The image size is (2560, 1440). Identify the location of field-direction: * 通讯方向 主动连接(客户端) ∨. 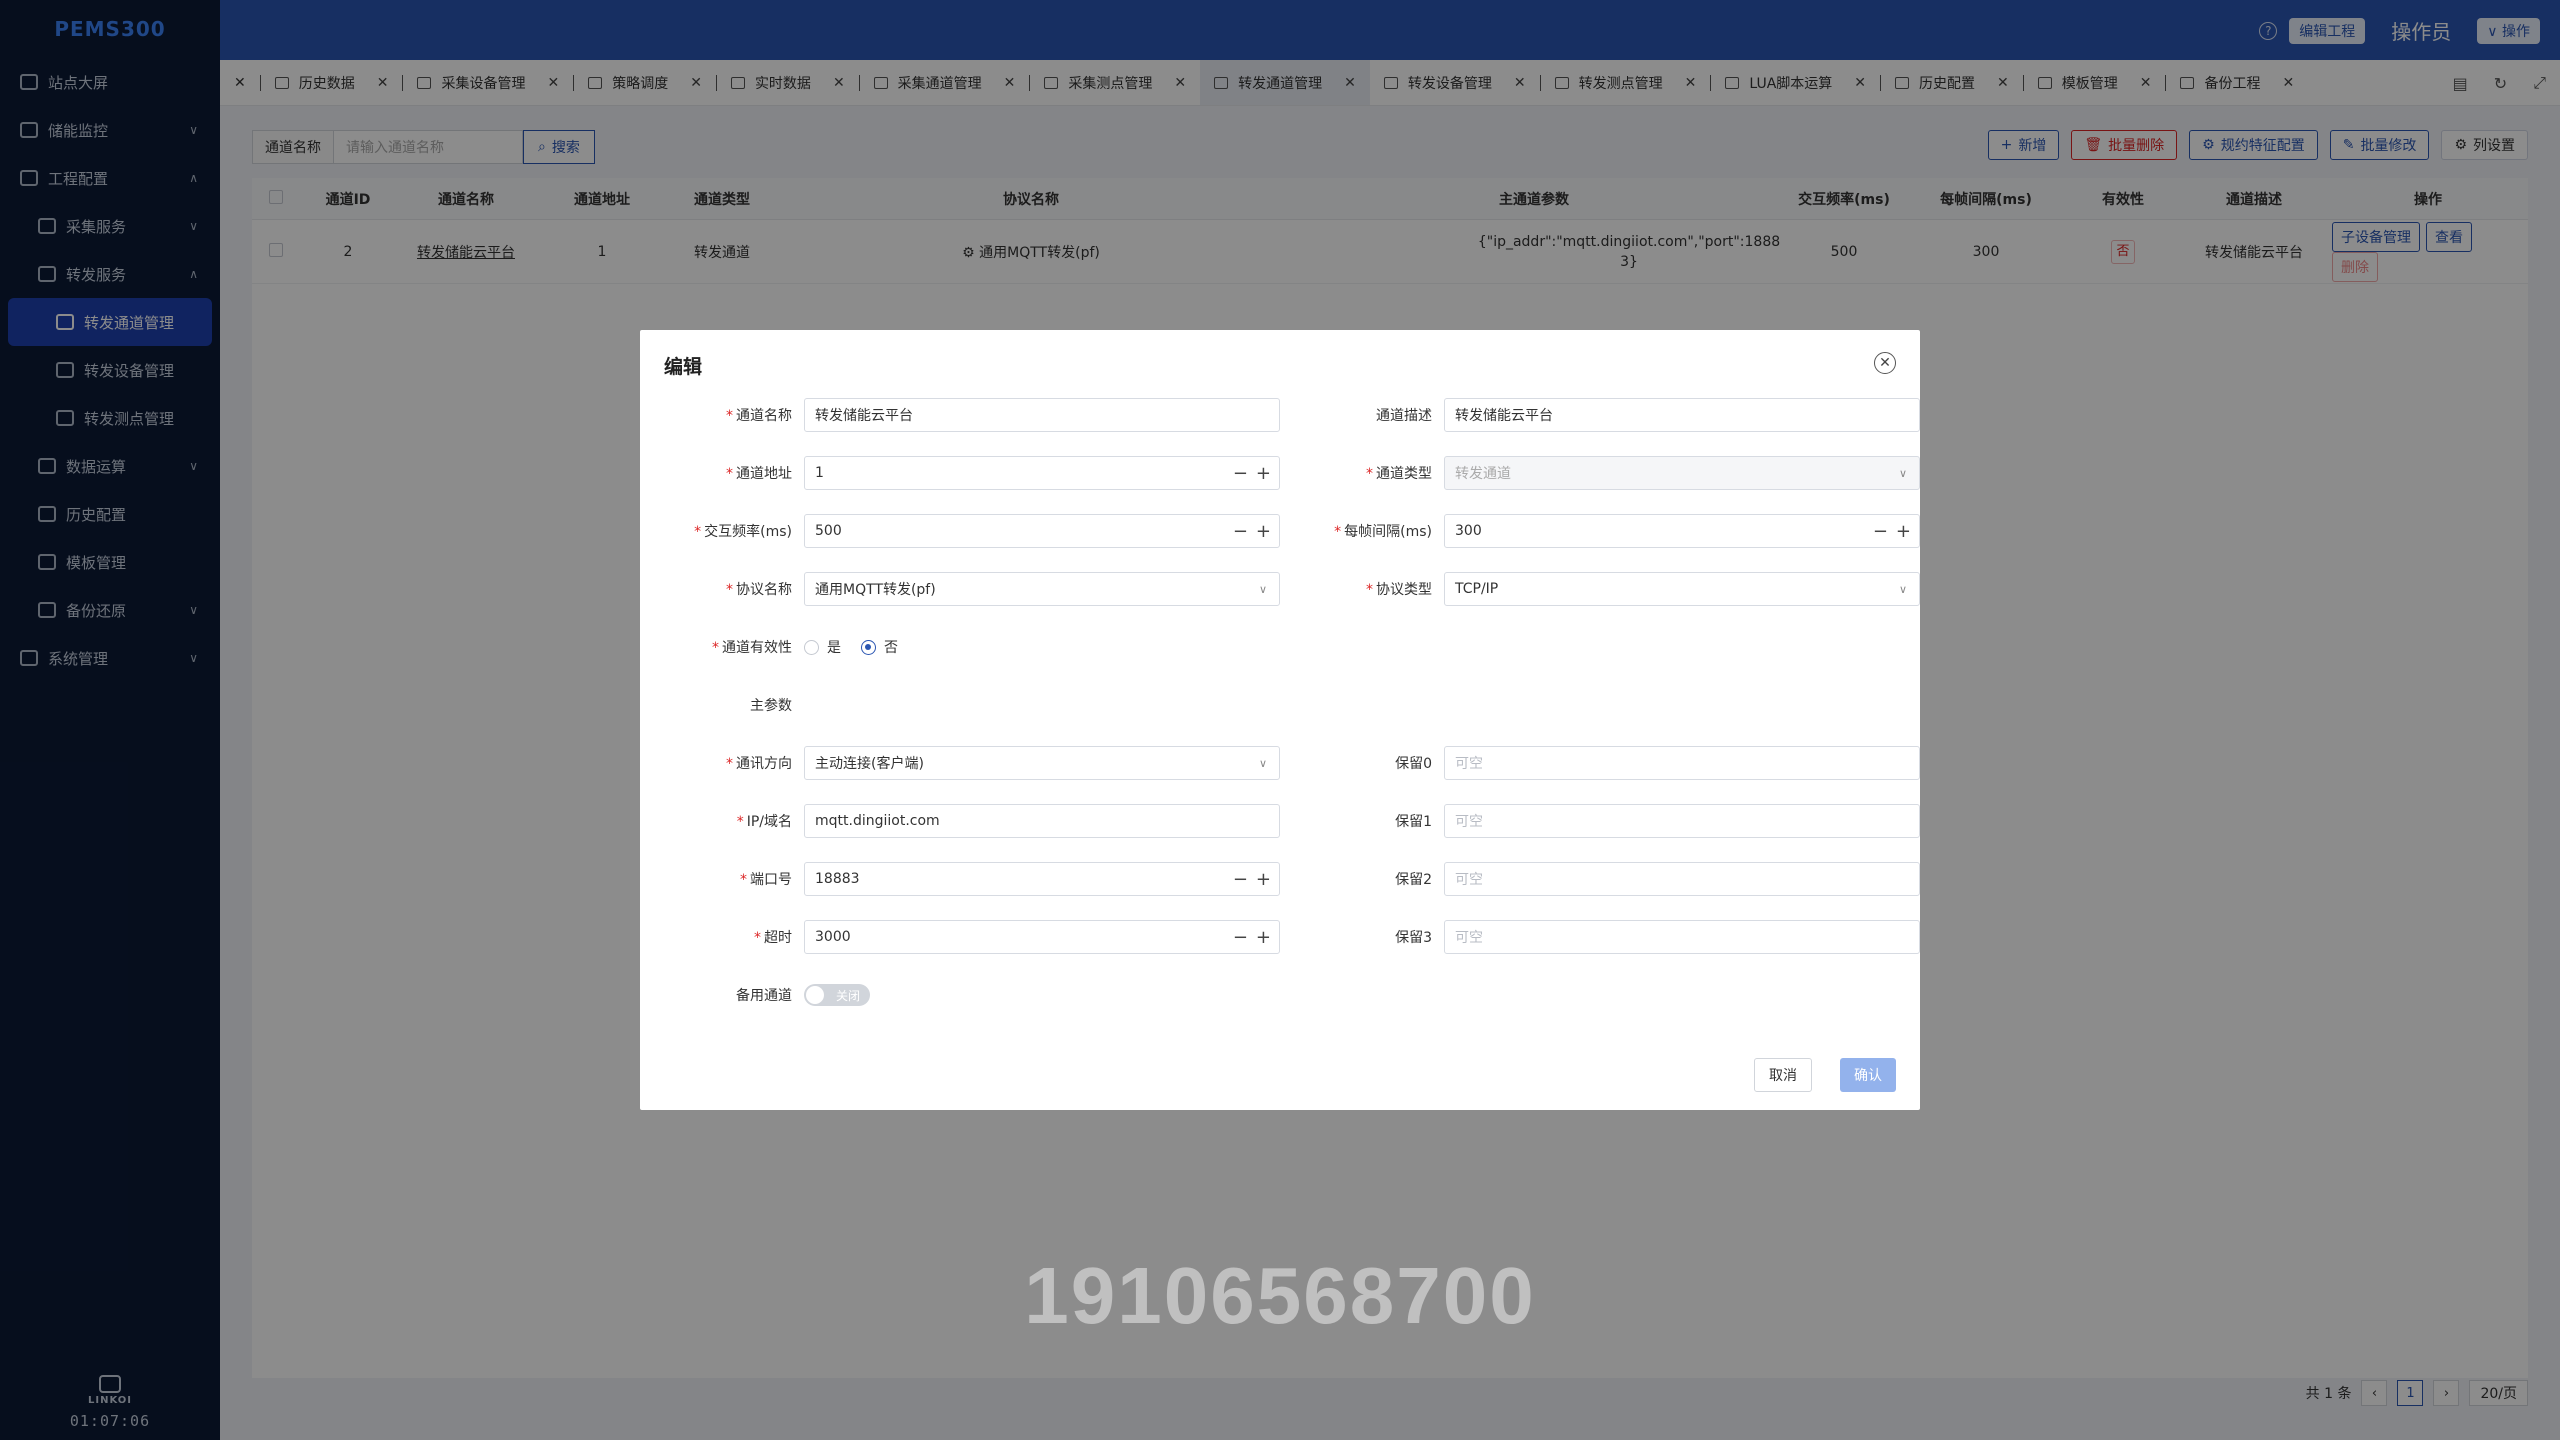
(960, 763).